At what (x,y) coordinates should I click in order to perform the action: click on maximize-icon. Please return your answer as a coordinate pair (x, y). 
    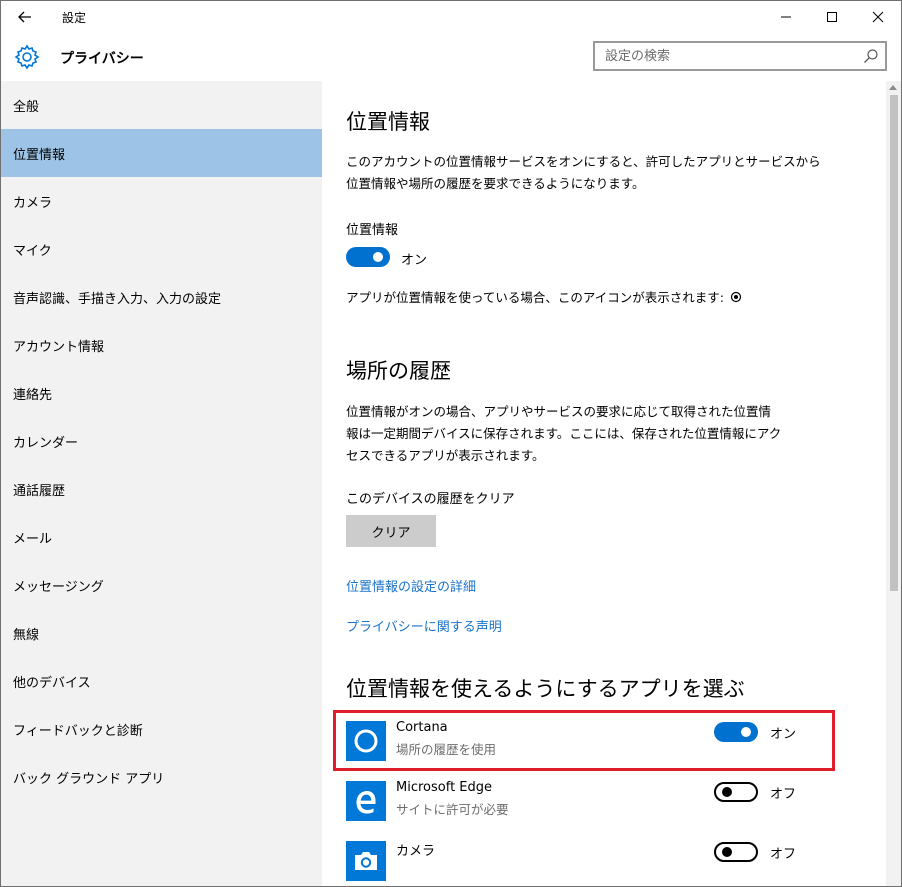
    Looking at the image, I should click on (832, 17).